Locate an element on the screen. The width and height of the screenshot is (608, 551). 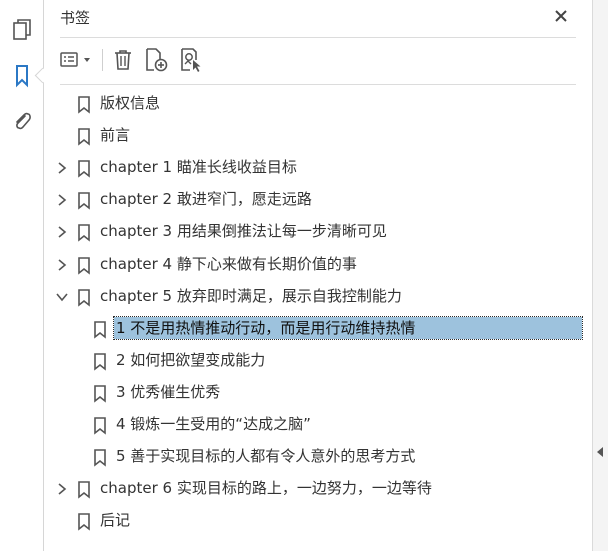
title-divider is located at coordinates (318, 37).